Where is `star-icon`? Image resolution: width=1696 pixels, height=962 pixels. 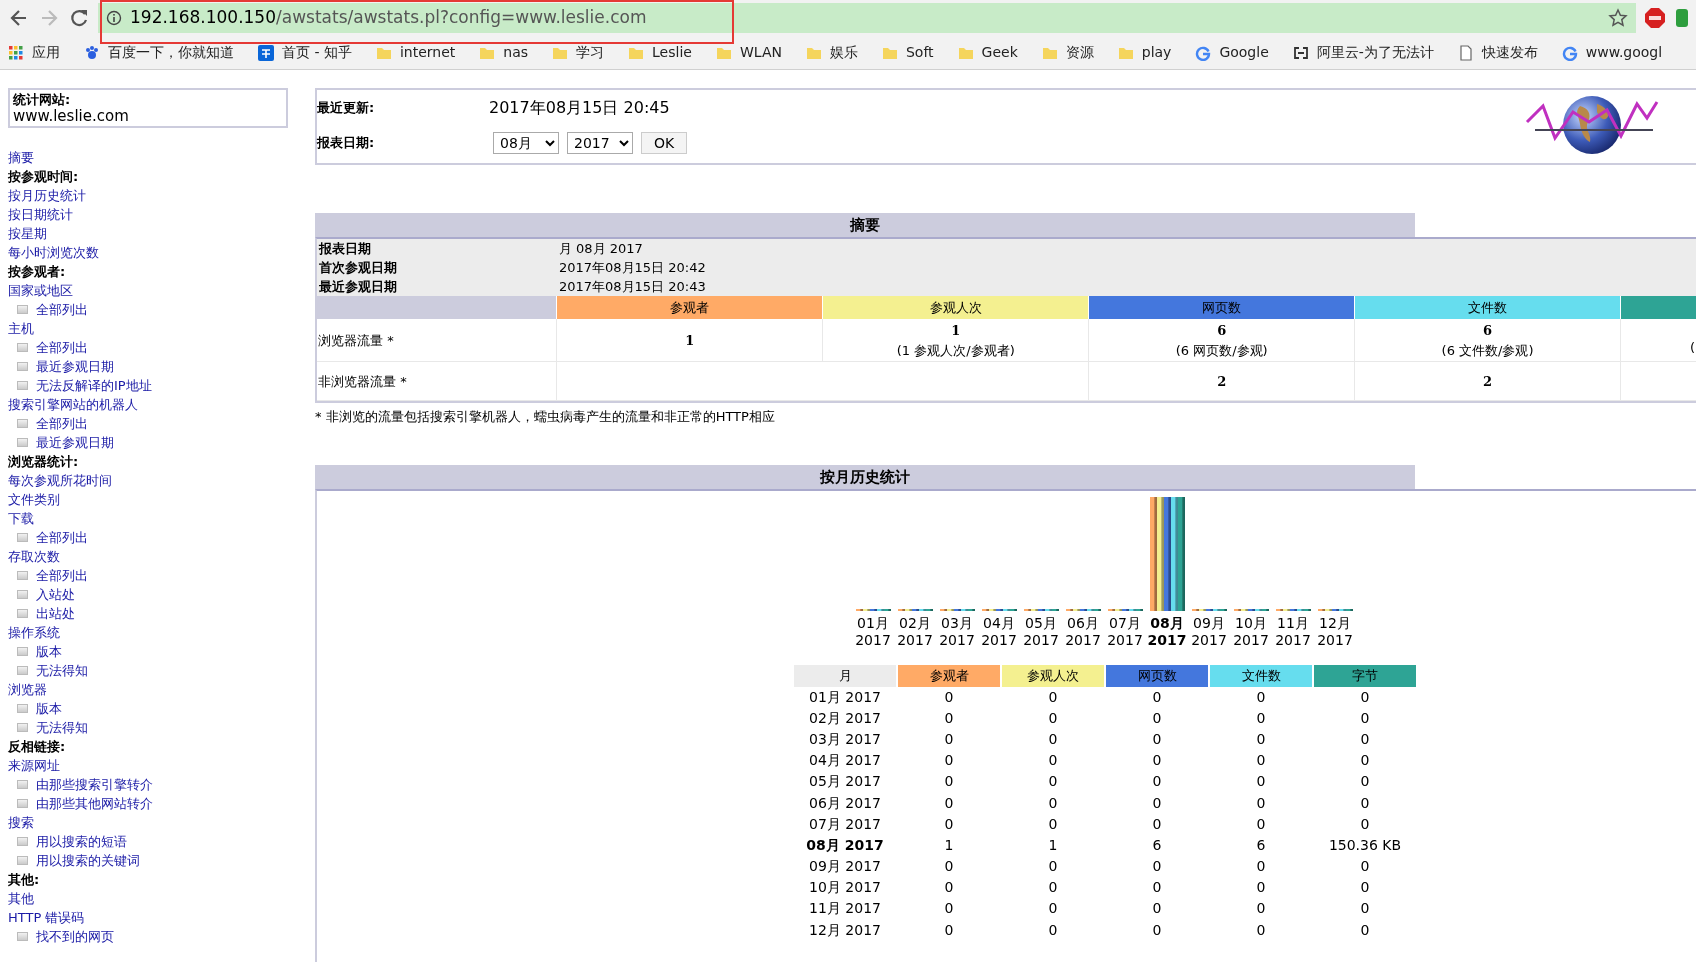 star-icon is located at coordinates (1618, 18).